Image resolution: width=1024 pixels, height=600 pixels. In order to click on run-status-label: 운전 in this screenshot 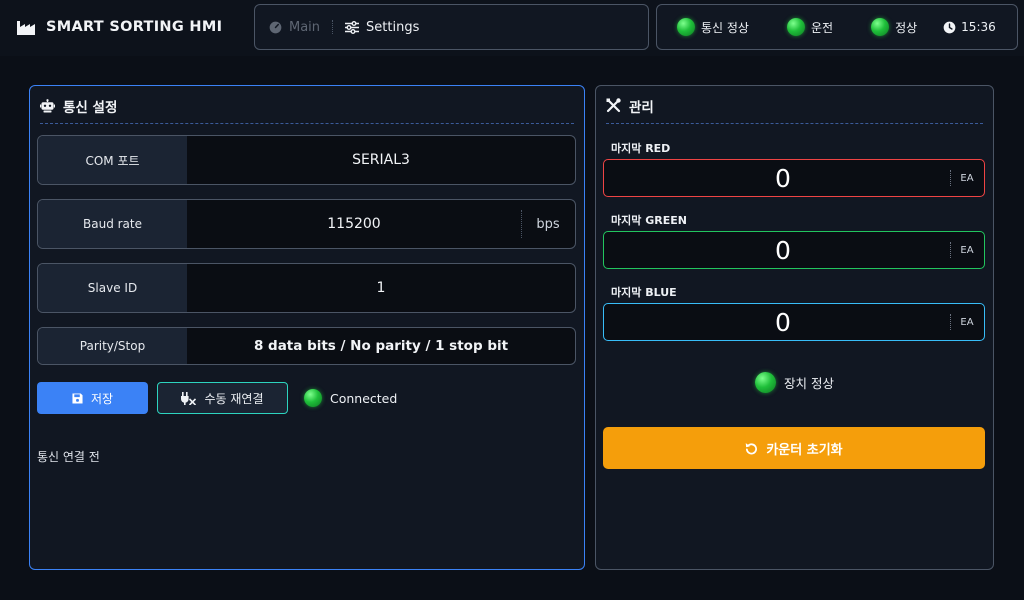, I will do `click(822, 27)`.